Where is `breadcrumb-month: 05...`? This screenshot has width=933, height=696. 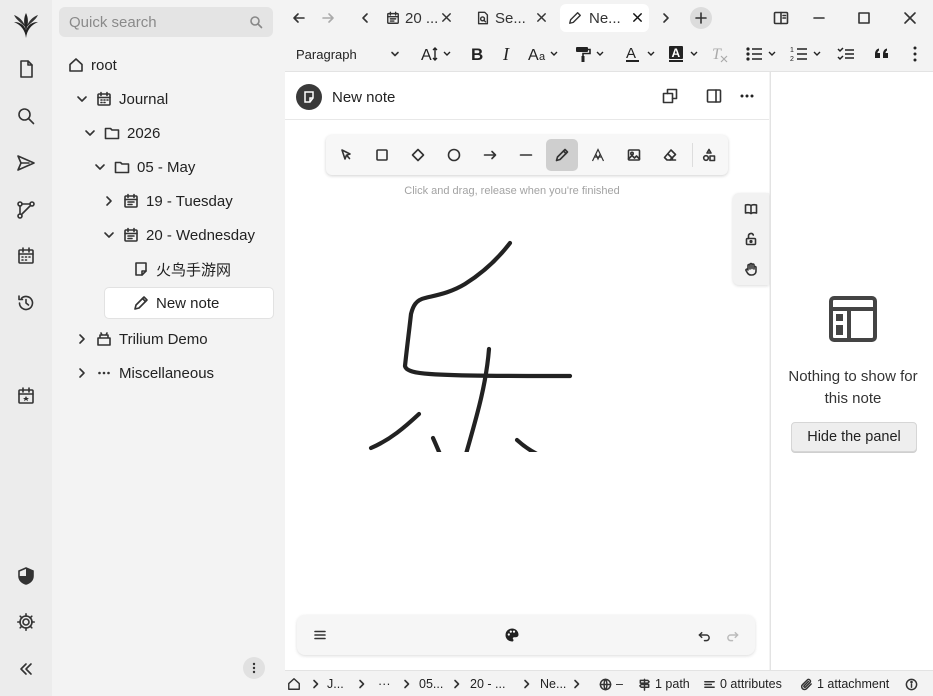
breadcrumb-month: 05... is located at coordinates (431, 684).